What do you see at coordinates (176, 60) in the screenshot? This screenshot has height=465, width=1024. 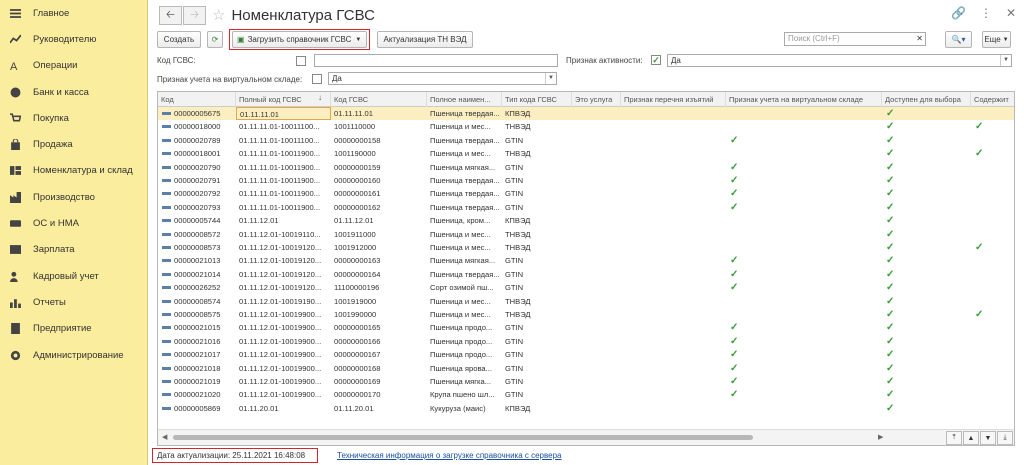 I see `code-gsvs-label: Код ГСВС:` at bounding box center [176, 60].